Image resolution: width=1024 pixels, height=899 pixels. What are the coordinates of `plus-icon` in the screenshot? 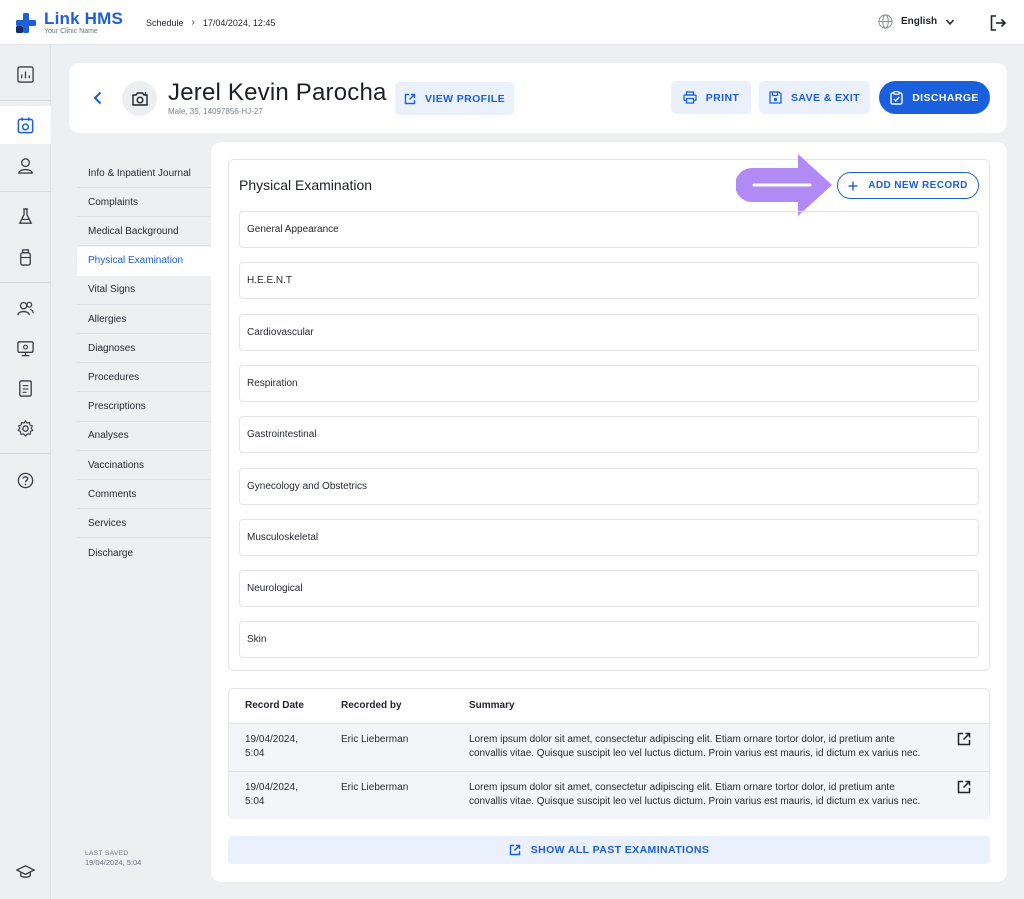 It's located at (853, 185).